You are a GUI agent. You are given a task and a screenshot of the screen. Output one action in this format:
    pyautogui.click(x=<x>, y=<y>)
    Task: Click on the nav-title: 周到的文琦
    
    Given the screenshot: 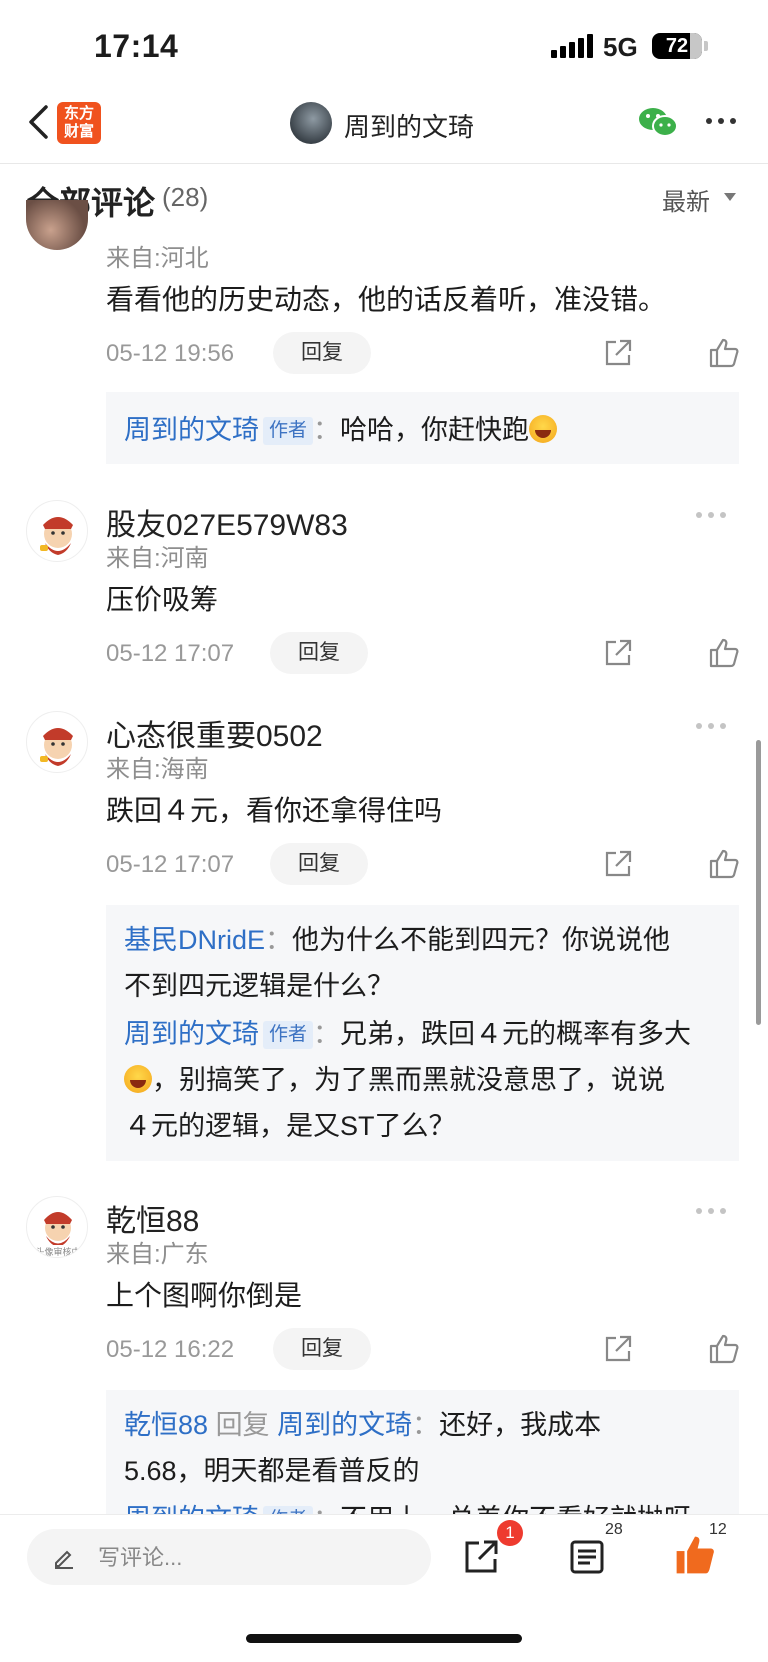 What is the action you would take?
    pyautogui.click(x=409, y=125)
    